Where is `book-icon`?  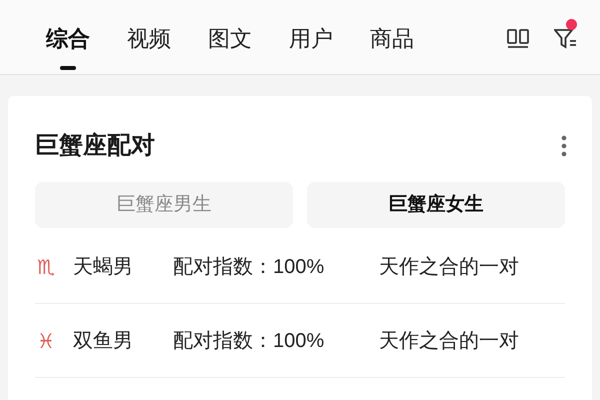
book-icon is located at coordinates (518, 39).